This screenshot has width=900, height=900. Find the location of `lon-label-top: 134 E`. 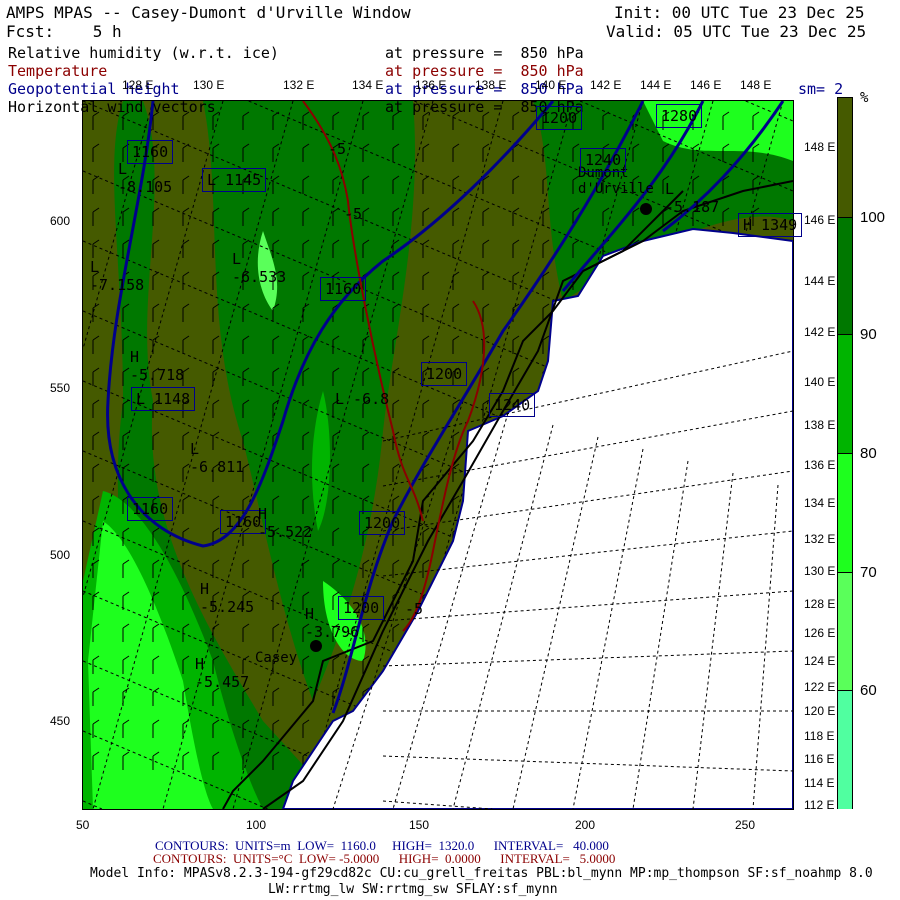

lon-label-top: 134 E is located at coordinates (368, 85).